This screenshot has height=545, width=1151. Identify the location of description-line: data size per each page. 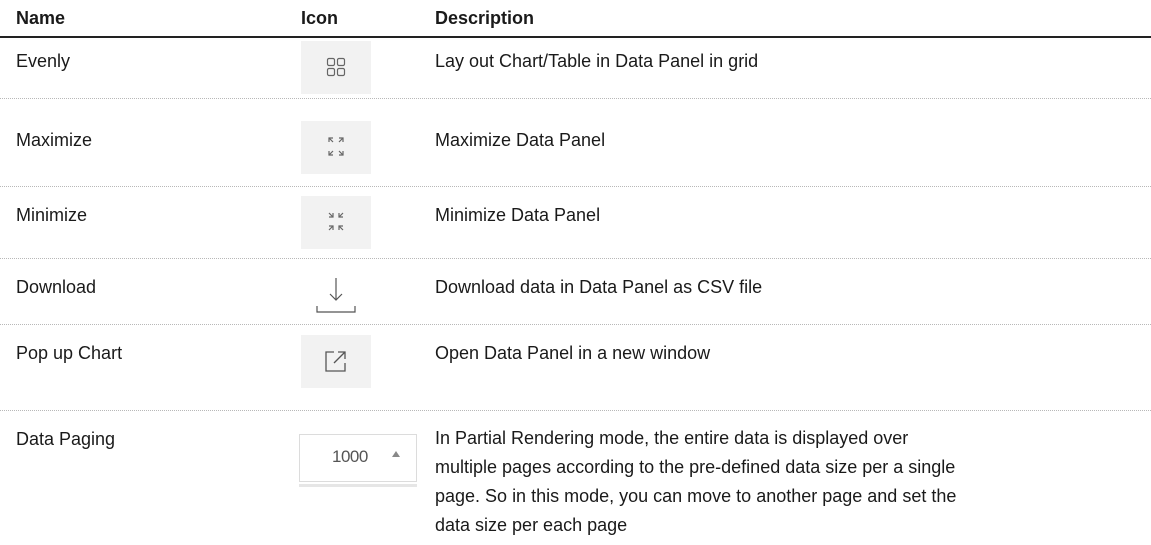
(531, 525).